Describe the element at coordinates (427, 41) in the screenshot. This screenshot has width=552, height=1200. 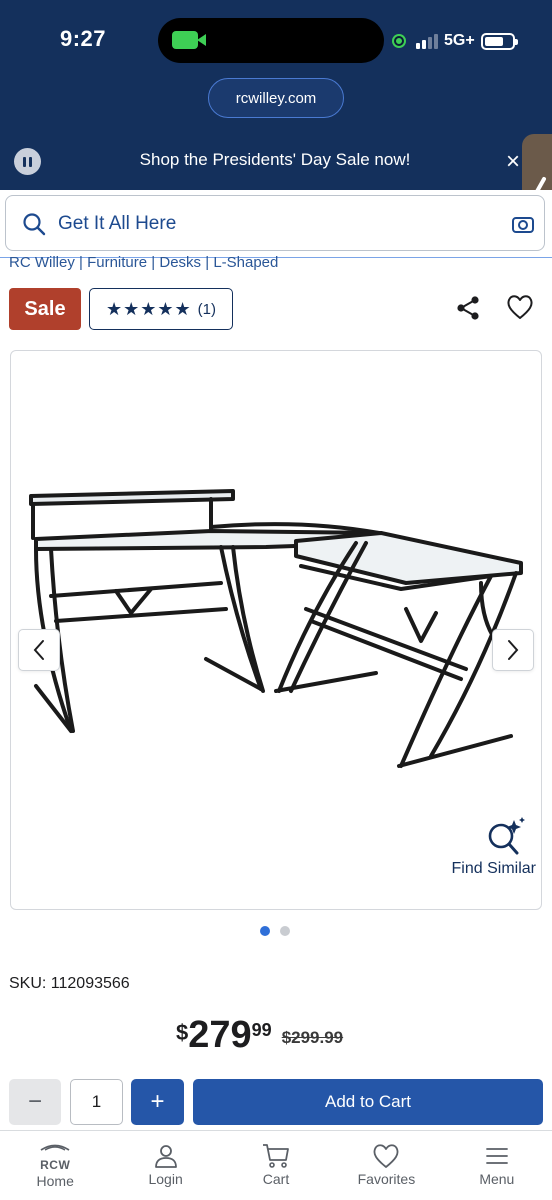
I see `signal-strength-icon` at that location.